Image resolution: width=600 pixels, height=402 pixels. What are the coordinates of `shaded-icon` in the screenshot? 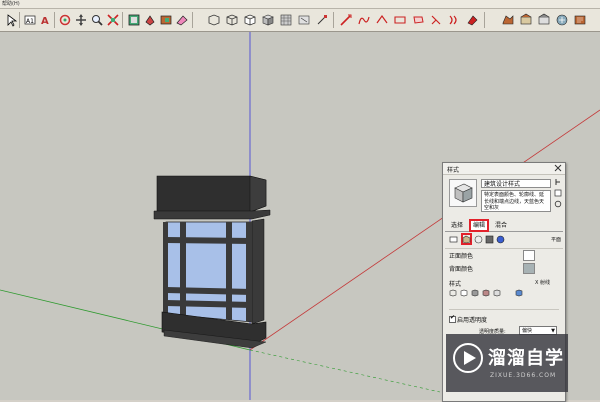 It's located at (268, 20).